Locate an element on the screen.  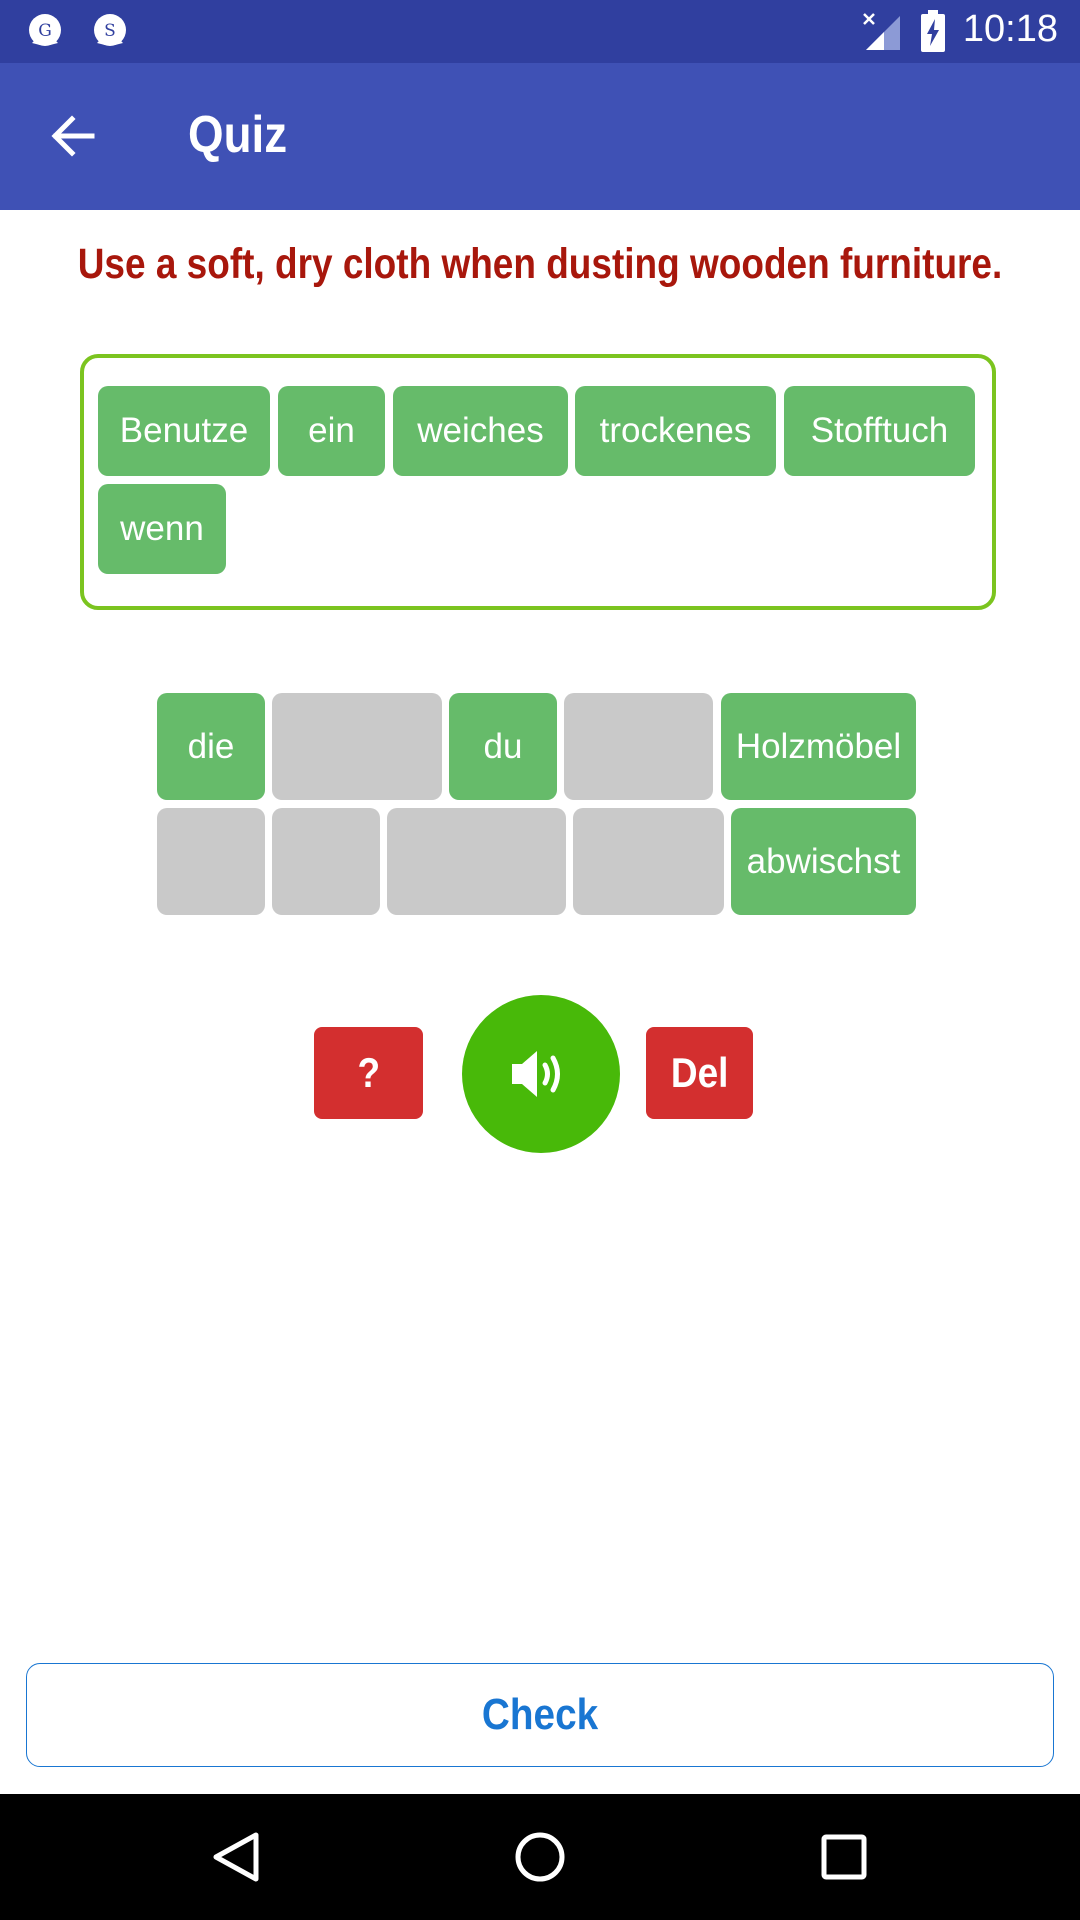
signal-icon is located at coordinates (881, 31).